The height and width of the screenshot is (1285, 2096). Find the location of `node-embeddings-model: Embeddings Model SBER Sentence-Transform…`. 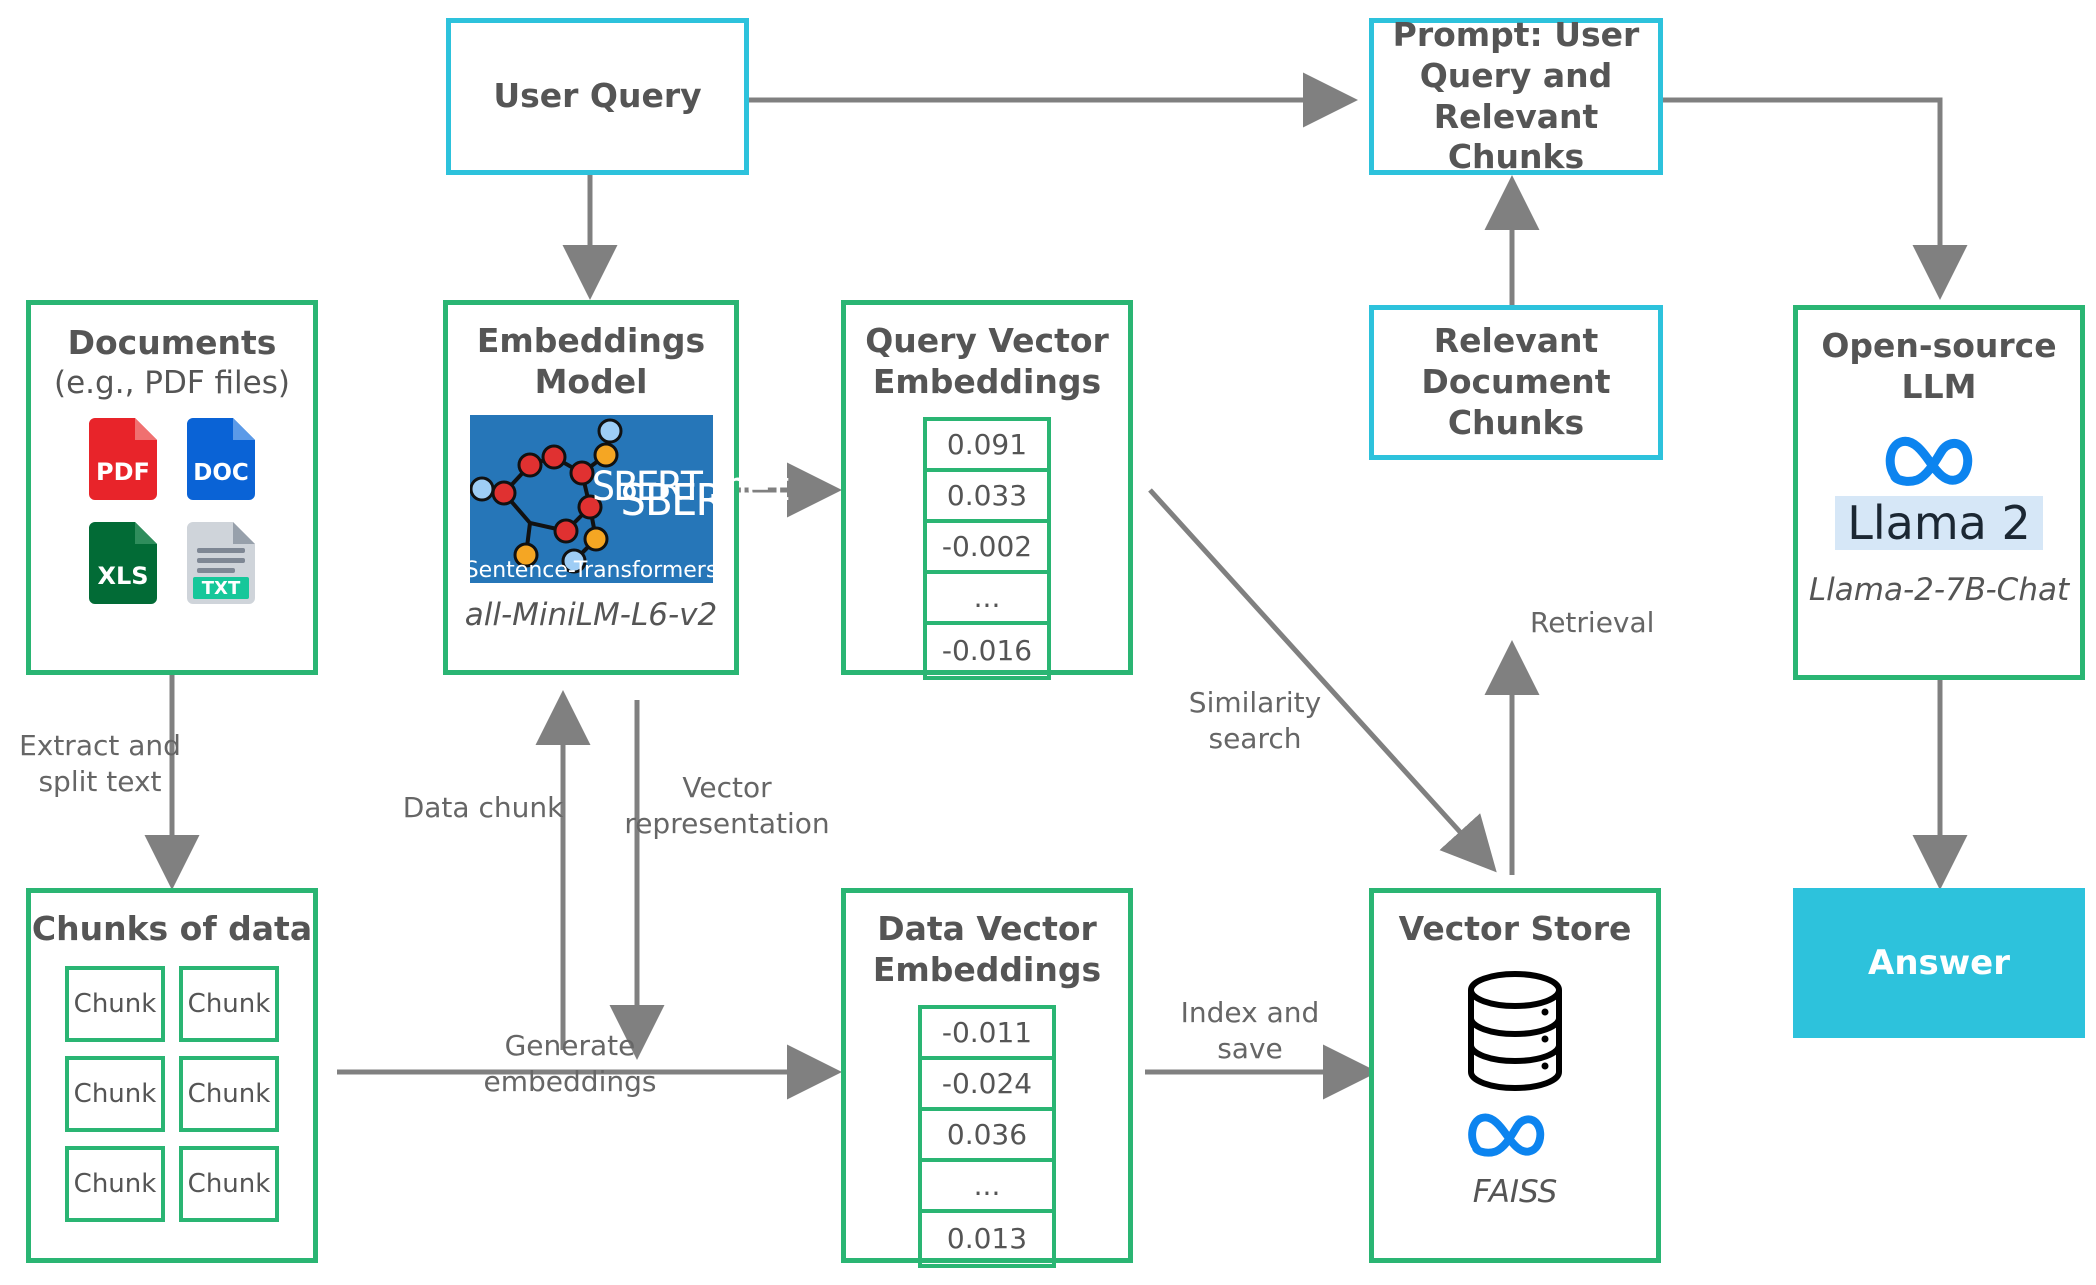

node-embeddings-model: Embeddings Model SBER Sentence-Transform… is located at coordinates (617, 487).